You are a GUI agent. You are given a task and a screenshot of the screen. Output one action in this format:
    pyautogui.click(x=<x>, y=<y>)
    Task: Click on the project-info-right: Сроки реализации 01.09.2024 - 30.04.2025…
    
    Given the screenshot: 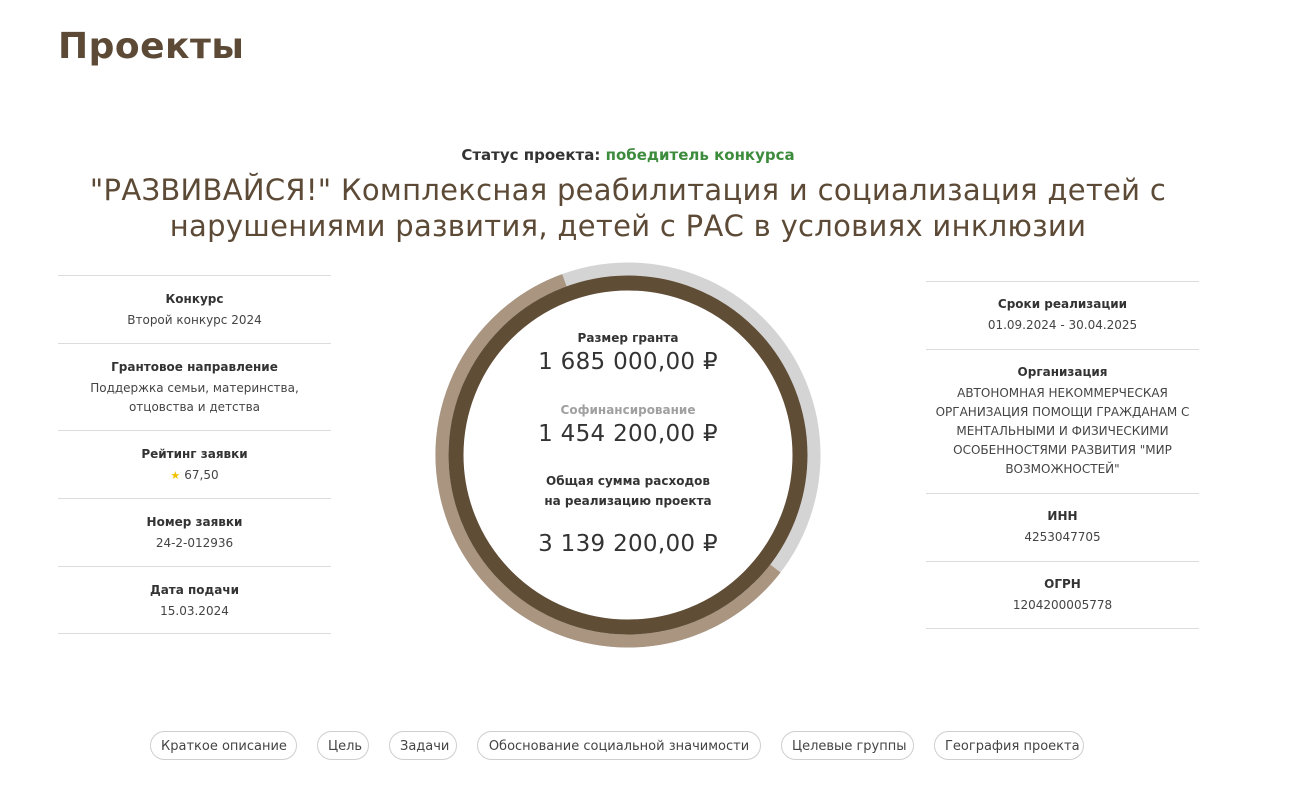 What is the action you would take?
    pyautogui.click(x=1062, y=455)
    